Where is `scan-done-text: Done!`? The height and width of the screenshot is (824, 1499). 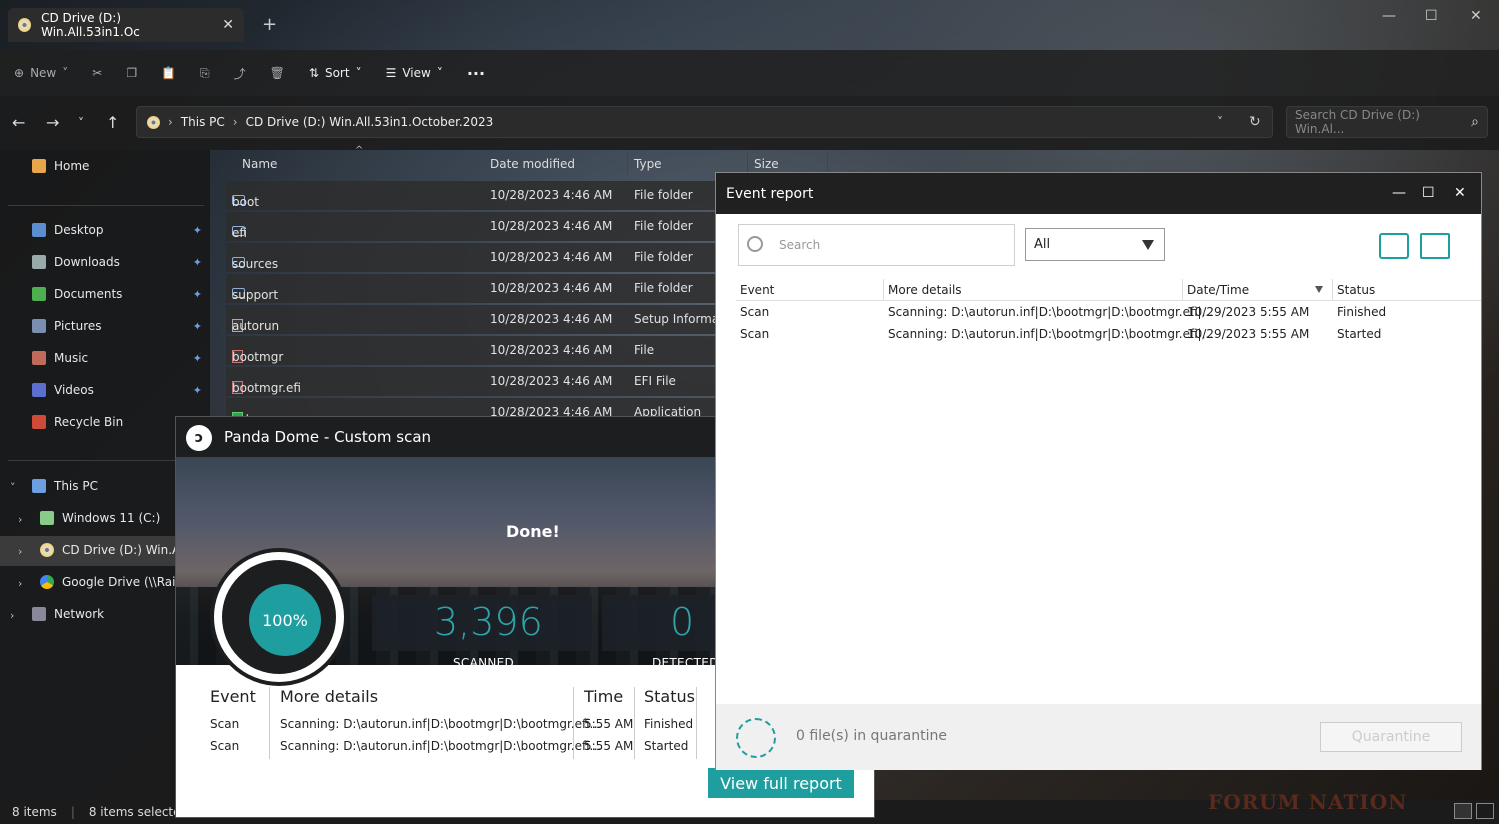 scan-done-text: Done! is located at coordinates (533, 531).